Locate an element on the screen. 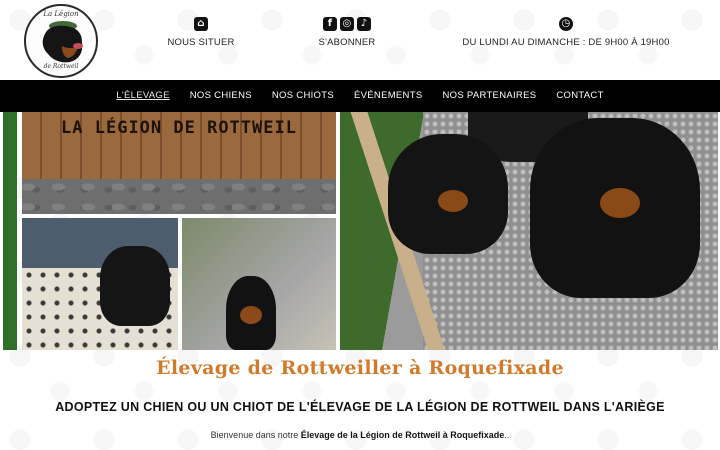  photo-mother-with-puppies is located at coordinates (100, 284).